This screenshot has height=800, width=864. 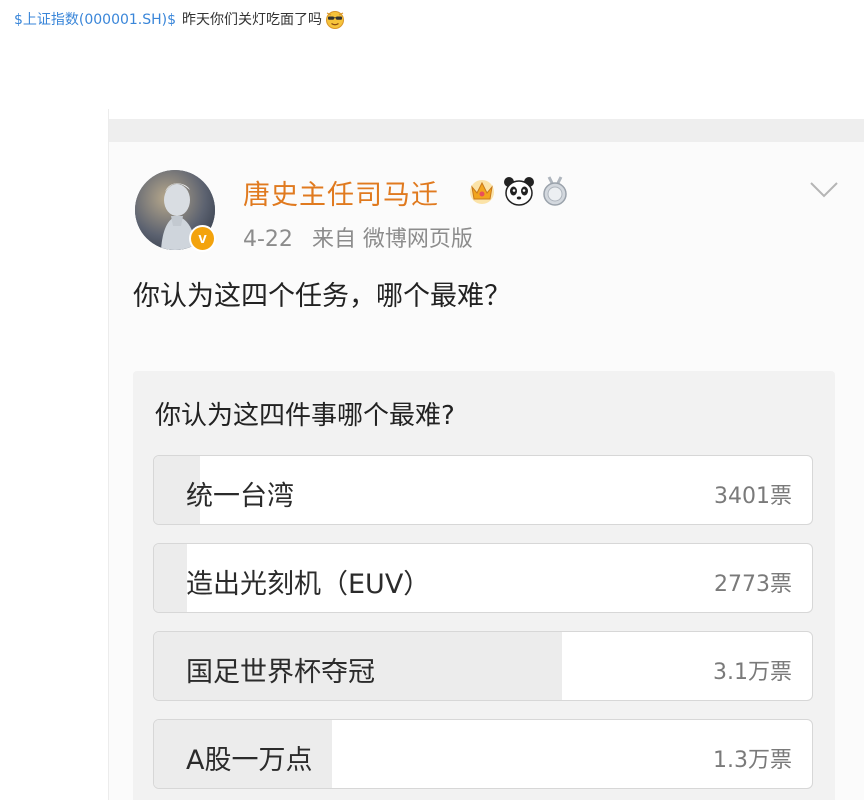 What do you see at coordinates (483, 666) in the screenshot?
I see `poll-option: 国足世界杯夺冠 3.1万票` at bounding box center [483, 666].